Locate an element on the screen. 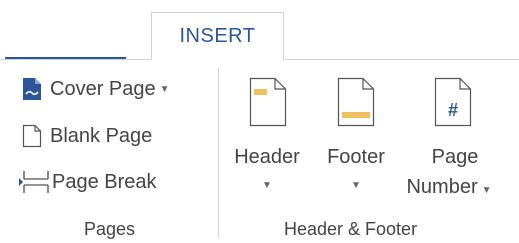 Image resolution: width=519 pixels, height=243 pixels. pages-group-label: Pages is located at coordinates (110, 229).